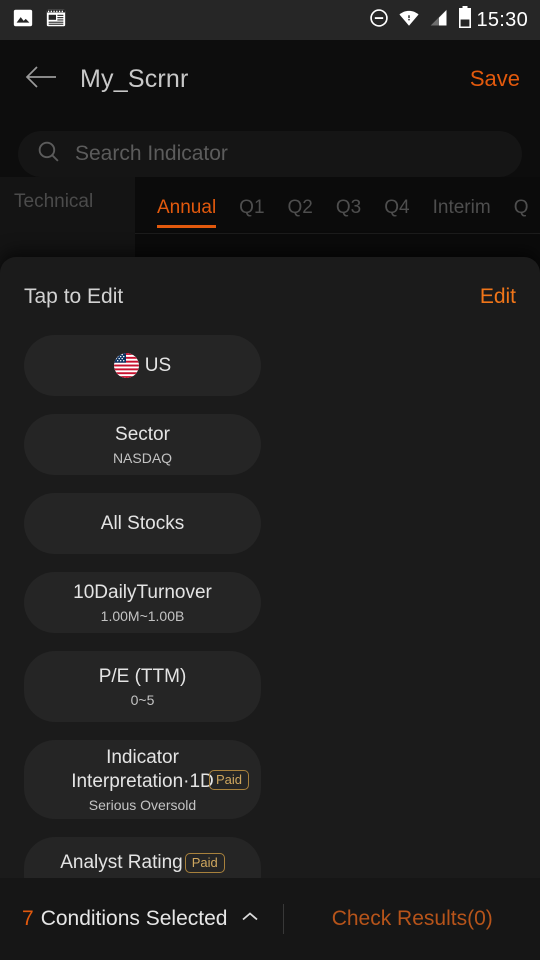  What do you see at coordinates (56, 20) in the screenshot?
I see `news-icon` at bounding box center [56, 20].